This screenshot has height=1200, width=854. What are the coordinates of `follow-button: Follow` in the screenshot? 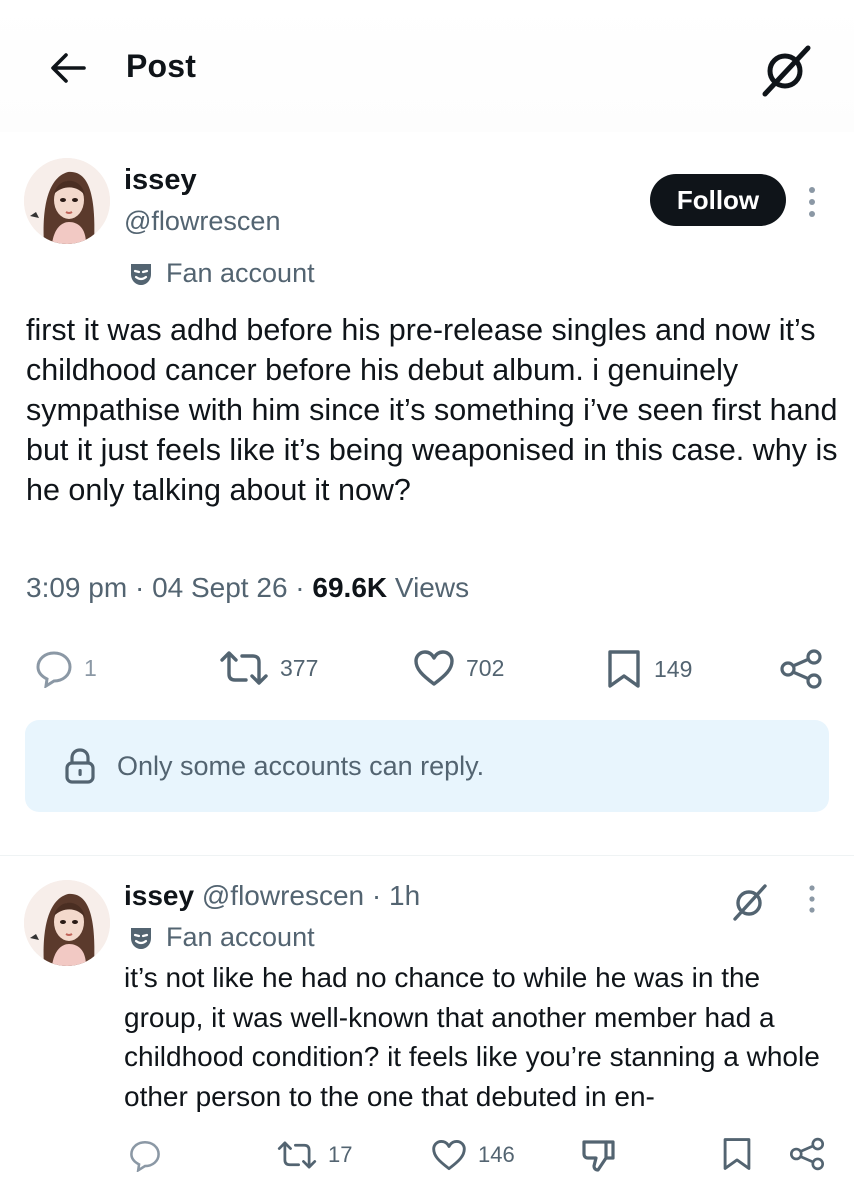 It's located at (718, 200).